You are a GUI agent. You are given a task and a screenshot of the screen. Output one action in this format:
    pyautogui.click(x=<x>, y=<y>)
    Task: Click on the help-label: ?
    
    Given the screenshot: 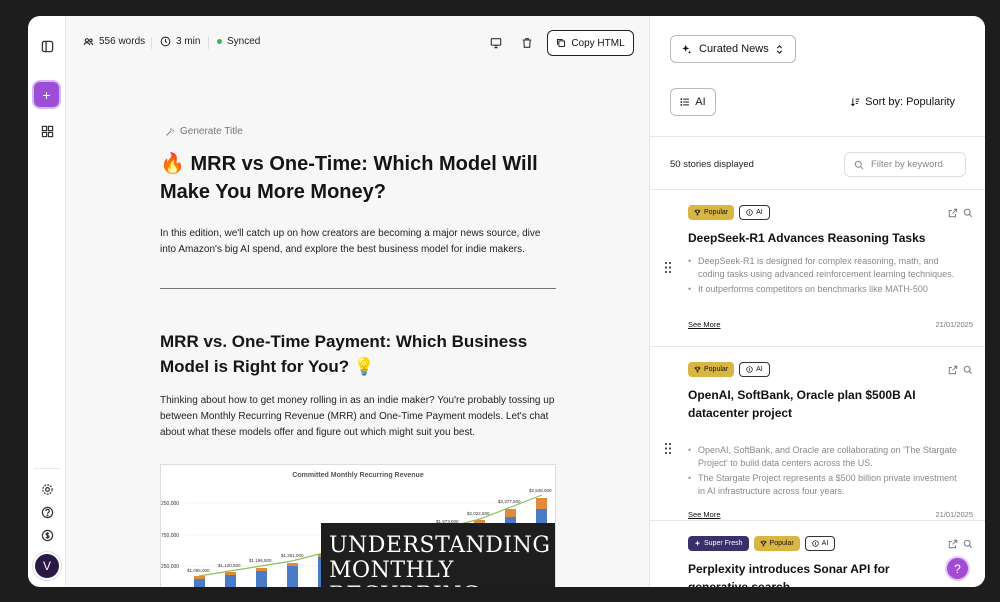 What is the action you would take?
    pyautogui.click(x=957, y=568)
    